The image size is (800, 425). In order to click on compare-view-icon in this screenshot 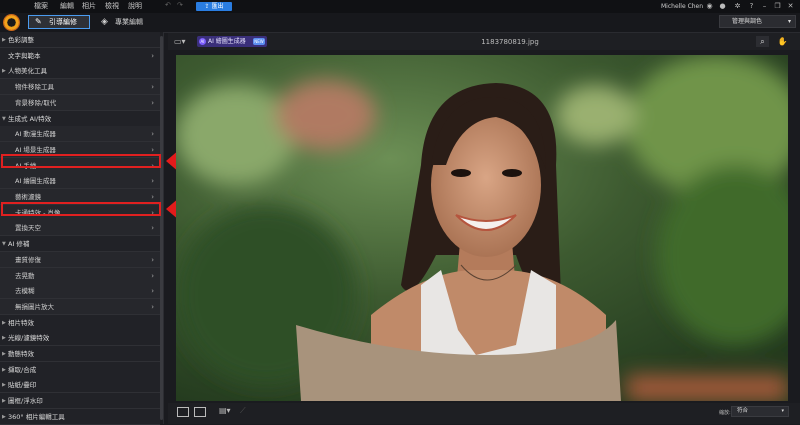, I will do `click(200, 412)`.